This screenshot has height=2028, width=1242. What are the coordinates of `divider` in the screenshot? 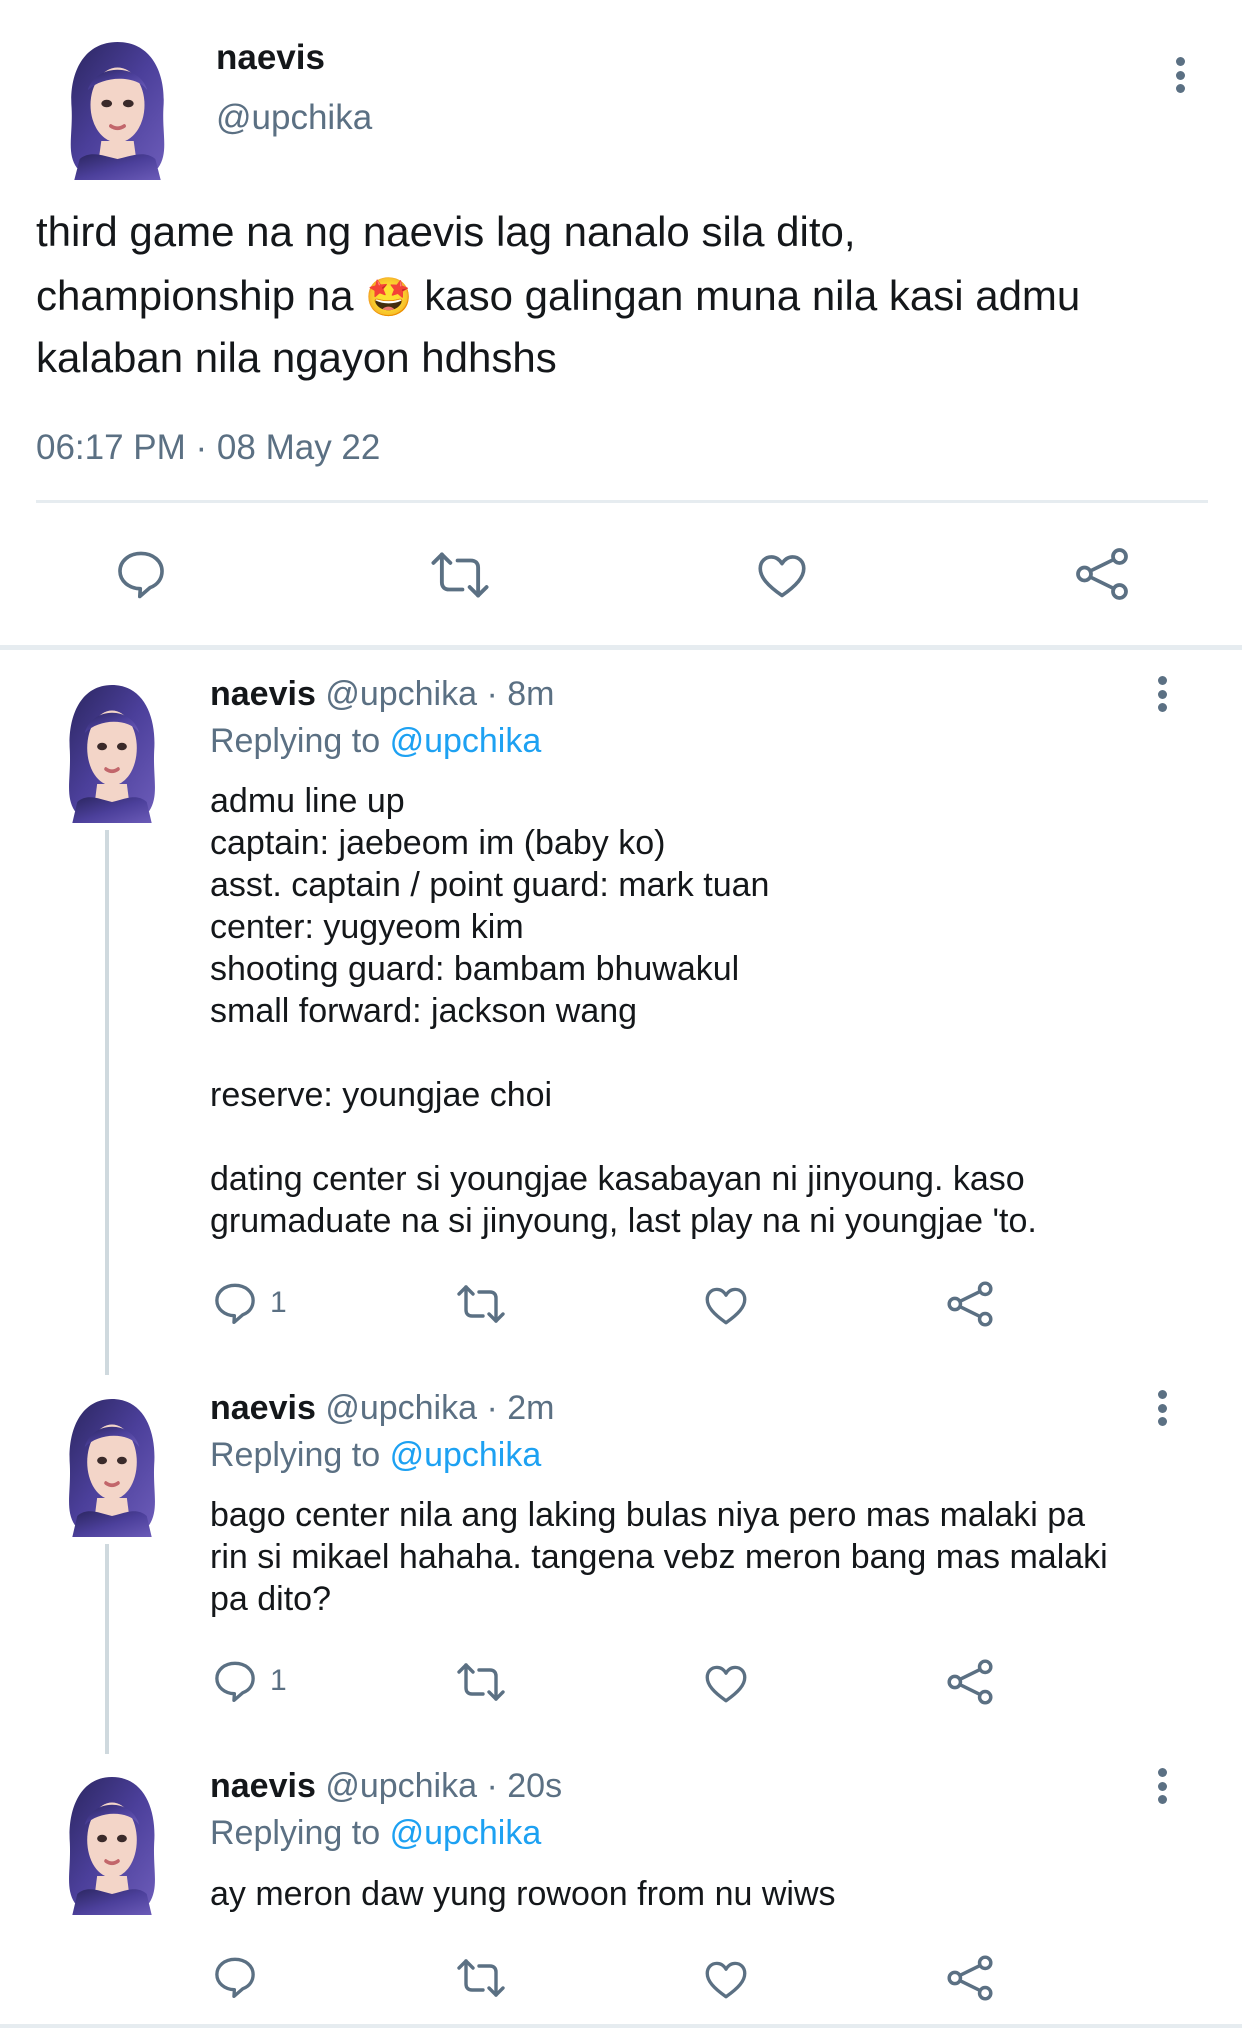 It's located at (622, 501).